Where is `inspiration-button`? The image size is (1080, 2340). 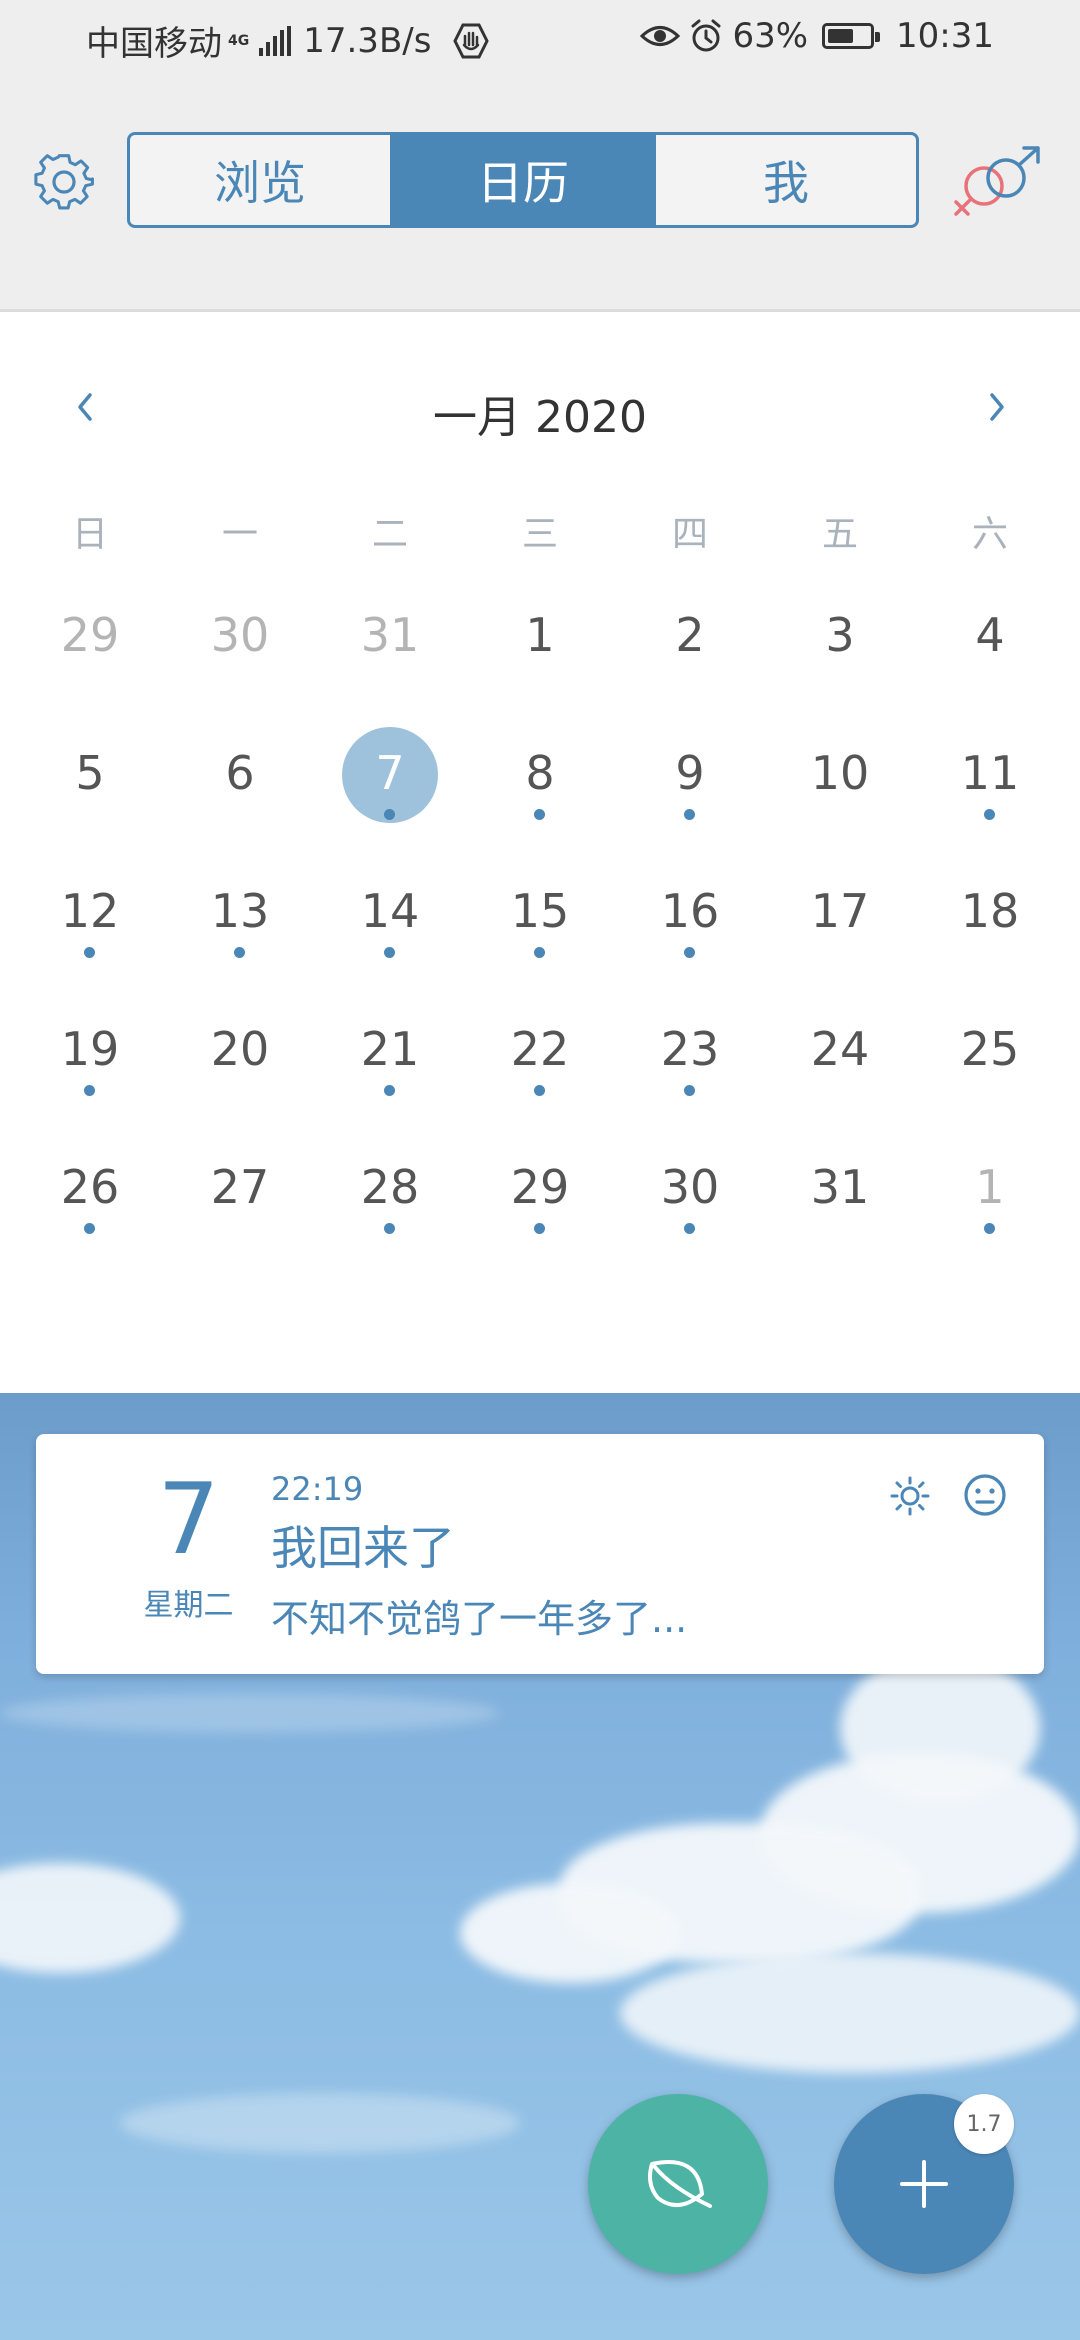 inspiration-button is located at coordinates (678, 2184).